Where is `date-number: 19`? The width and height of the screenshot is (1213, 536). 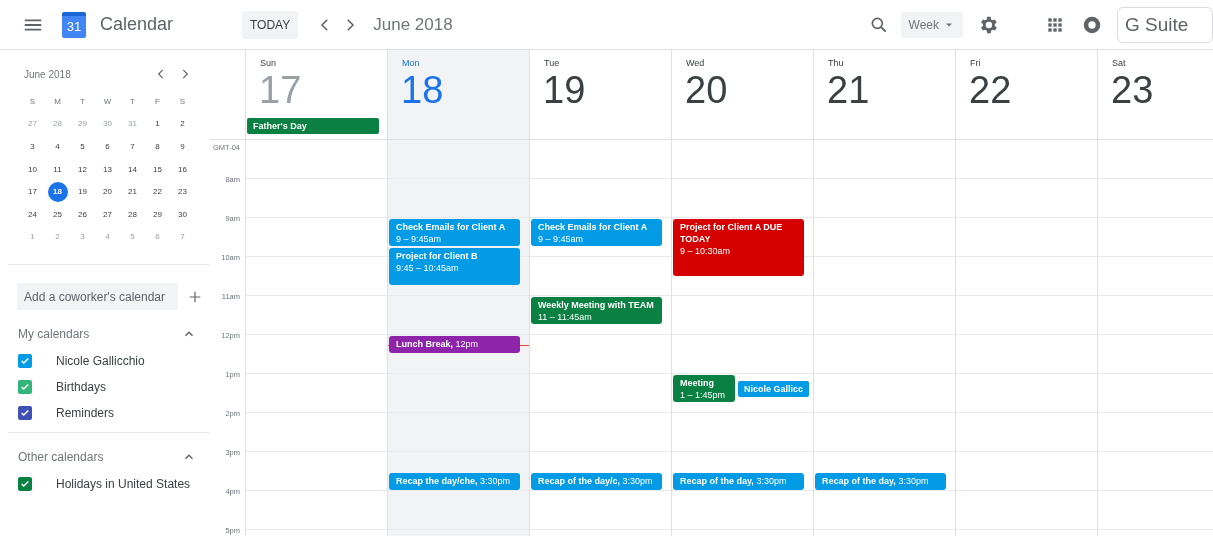
date-number: 19 is located at coordinates (607, 90).